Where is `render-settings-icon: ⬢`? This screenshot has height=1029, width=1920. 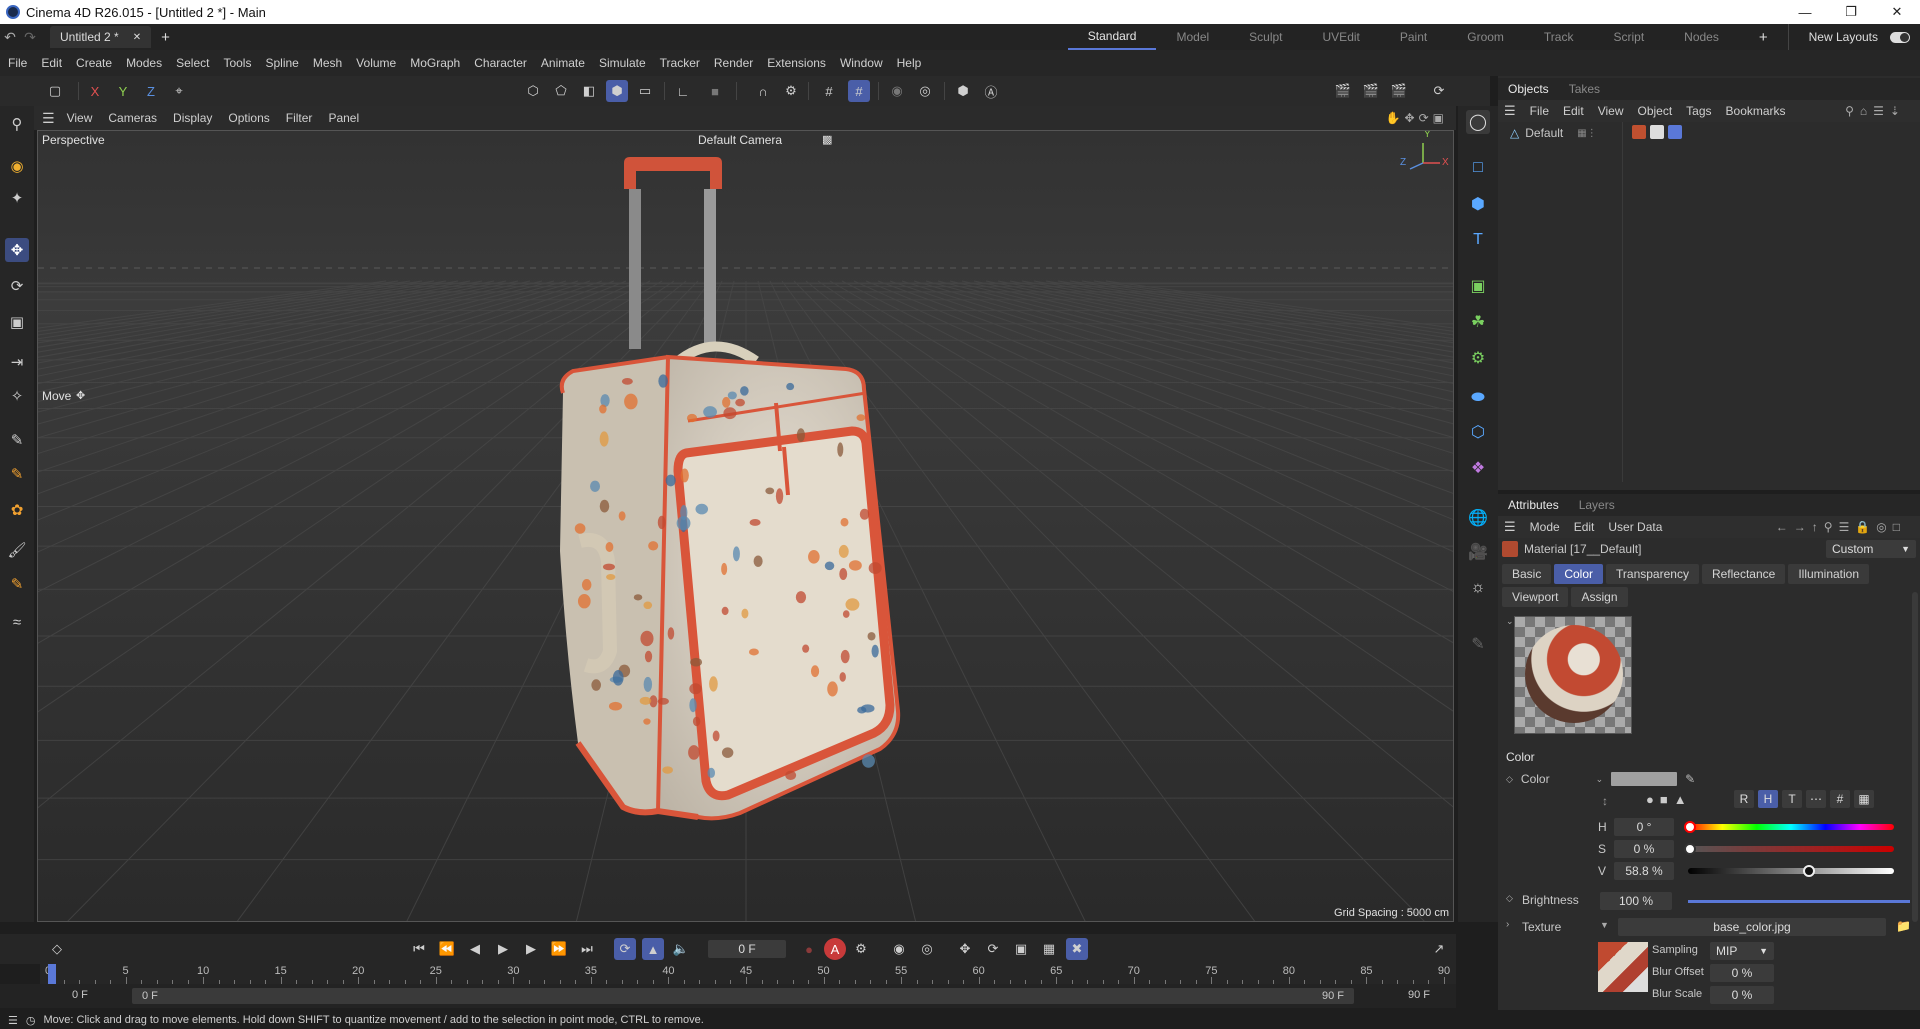
render-settings-icon: ⬢ is located at coordinates (963, 91).